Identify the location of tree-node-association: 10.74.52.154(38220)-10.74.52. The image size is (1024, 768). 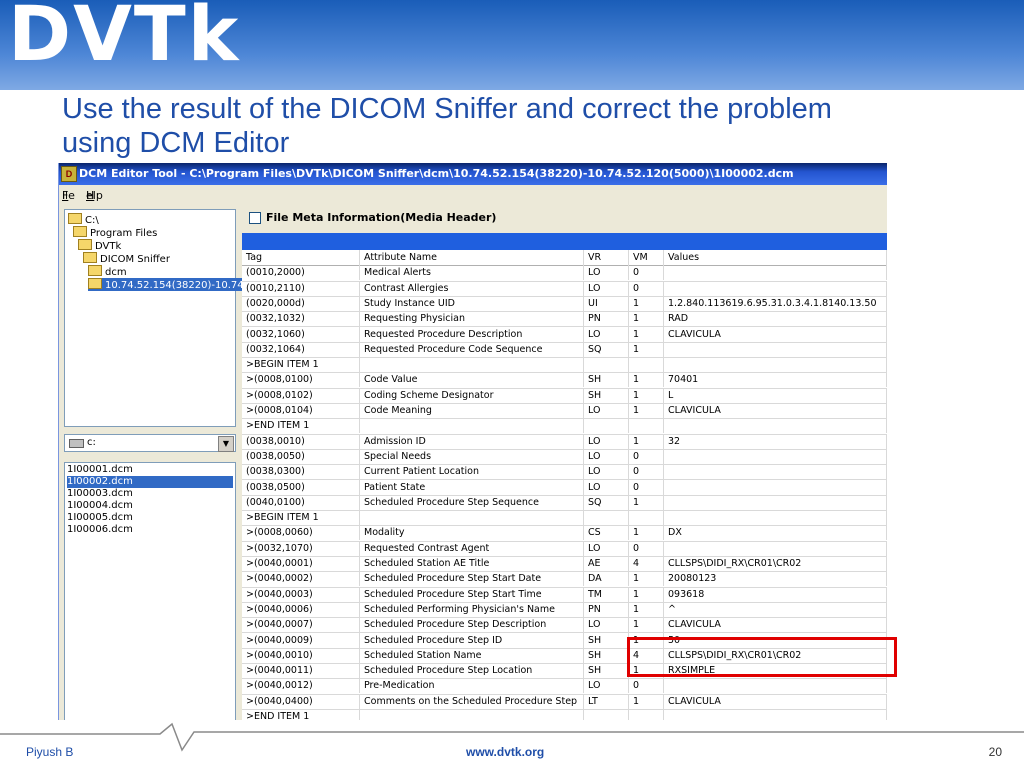
(175, 284).